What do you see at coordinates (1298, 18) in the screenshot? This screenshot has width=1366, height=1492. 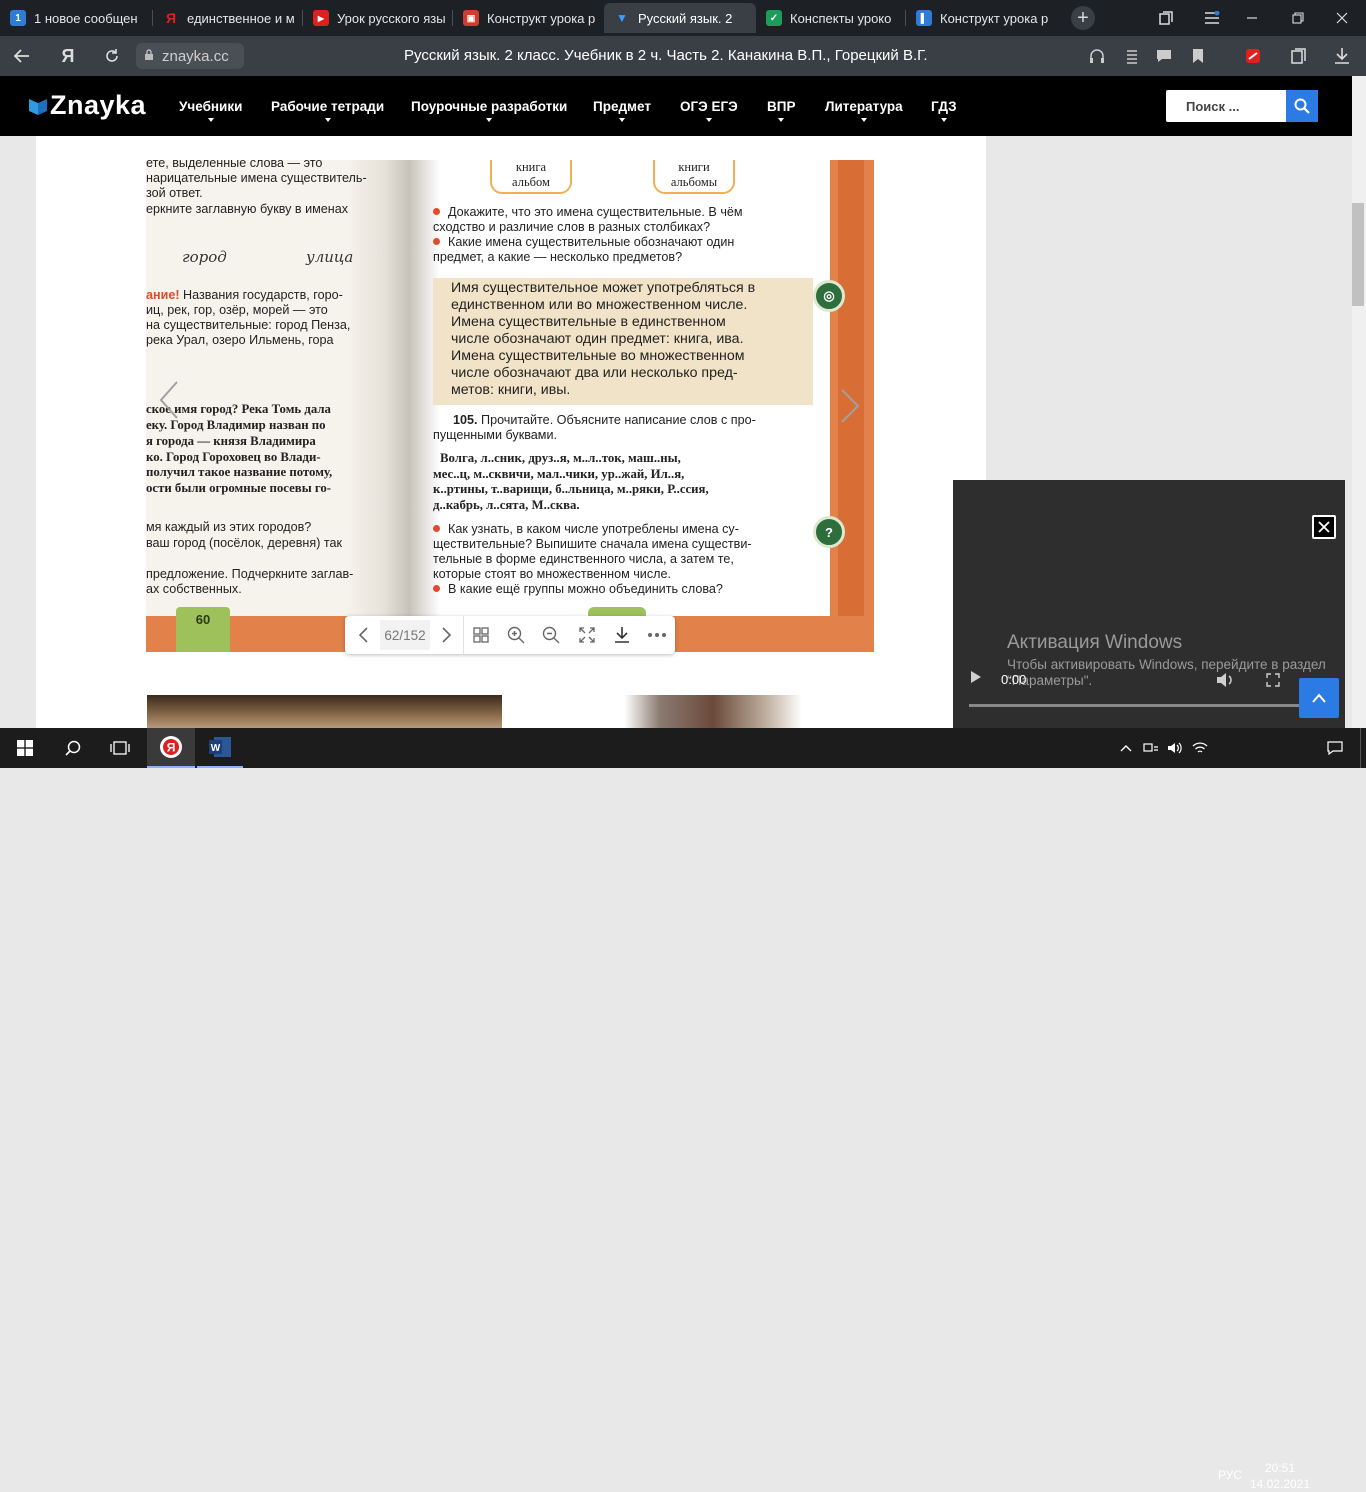 I see `restore-icon` at bounding box center [1298, 18].